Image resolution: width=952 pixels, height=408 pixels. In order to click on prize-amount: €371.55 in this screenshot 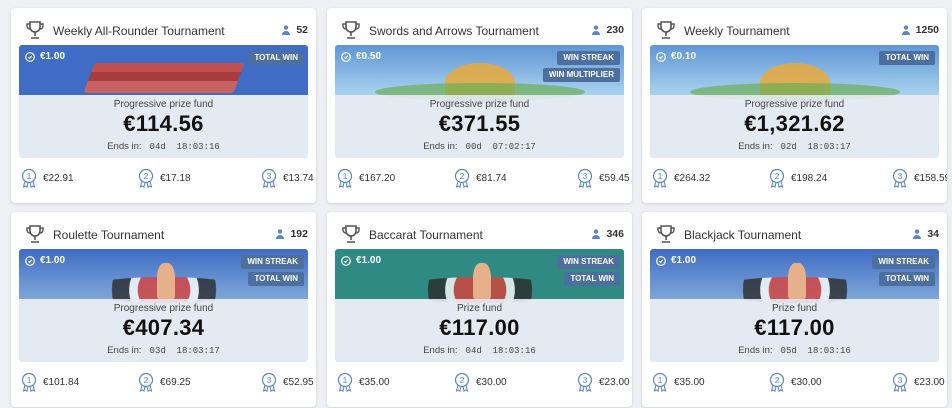, I will do `click(479, 123)`.